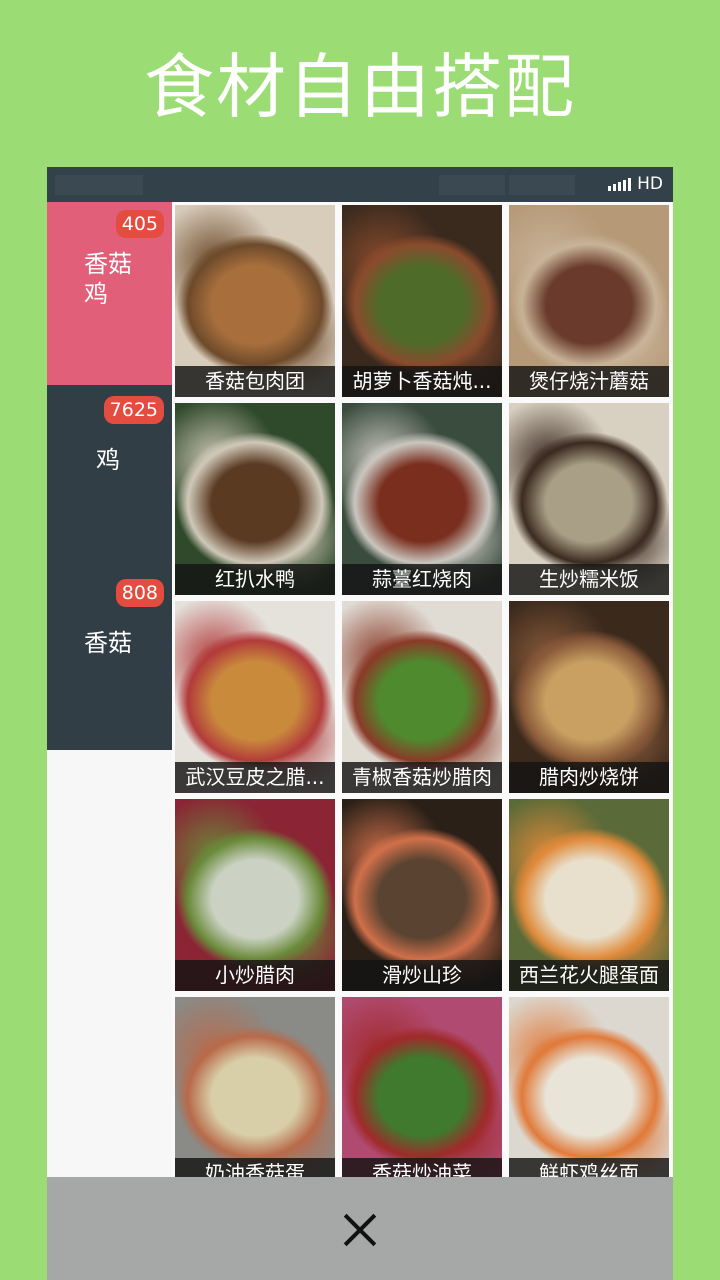 The image size is (720, 1280). I want to click on recipe-tile: 生炒糯米饭, so click(589, 499).